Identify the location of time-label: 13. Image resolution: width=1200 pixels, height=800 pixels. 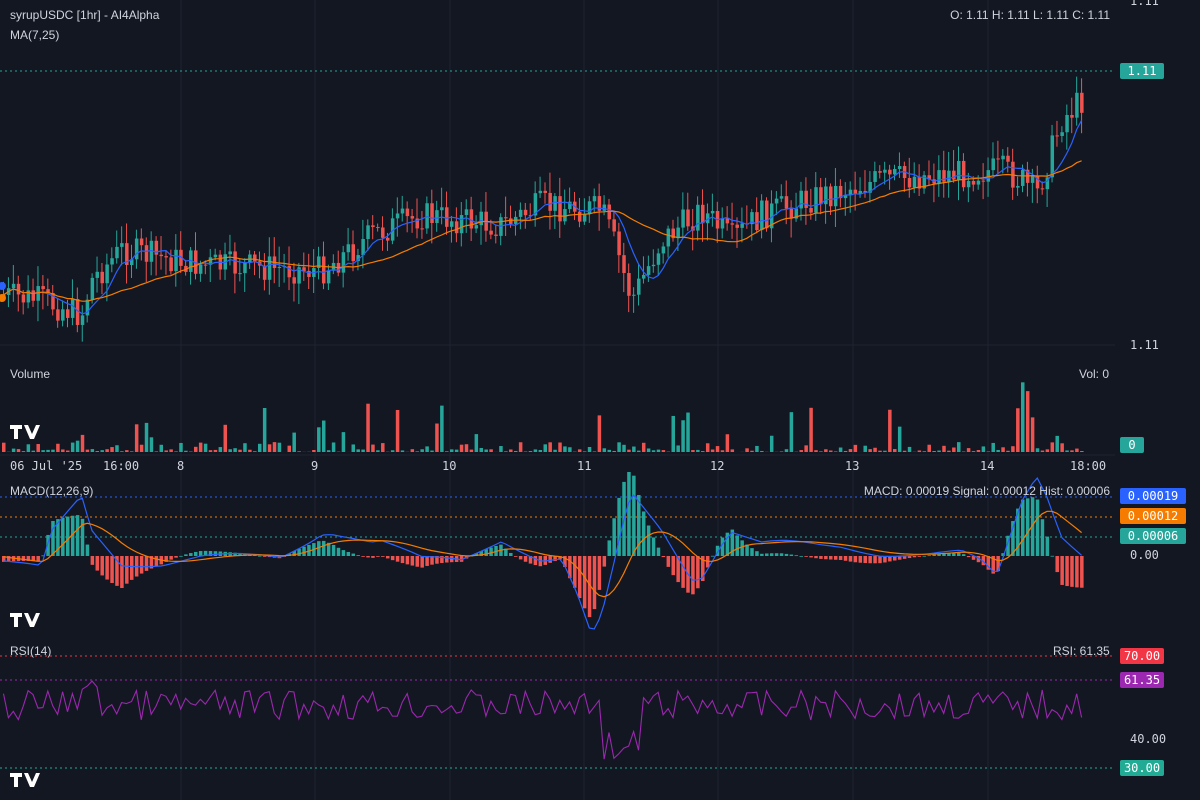
(852, 466).